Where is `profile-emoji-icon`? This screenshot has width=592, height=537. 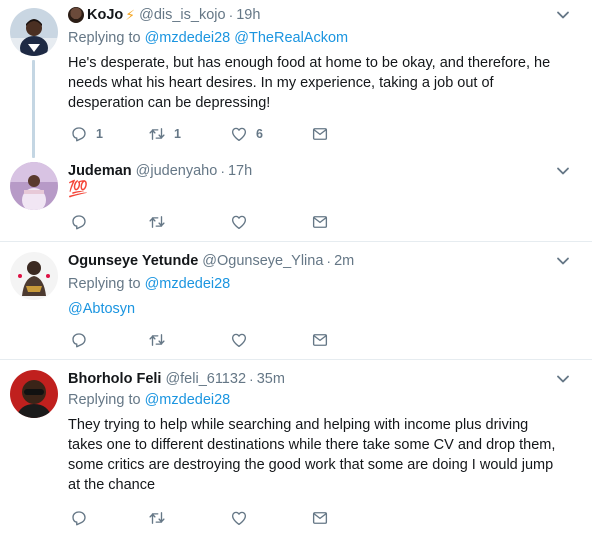
profile-emoji-icon is located at coordinates (76, 15).